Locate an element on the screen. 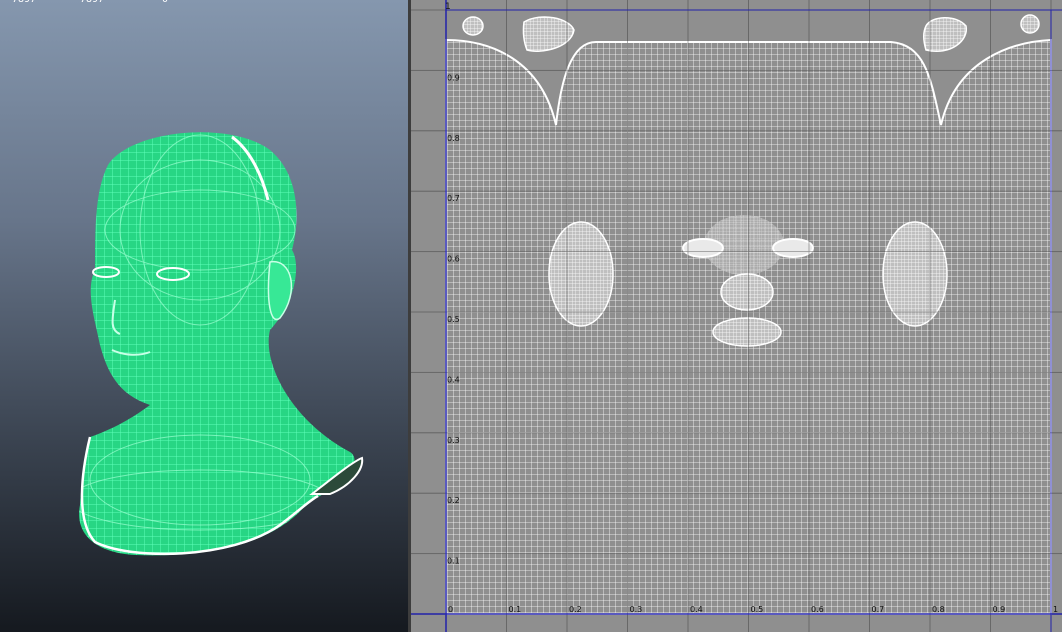 The image size is (1062, 632). uv-mouth is located at coordinates (747, 332).